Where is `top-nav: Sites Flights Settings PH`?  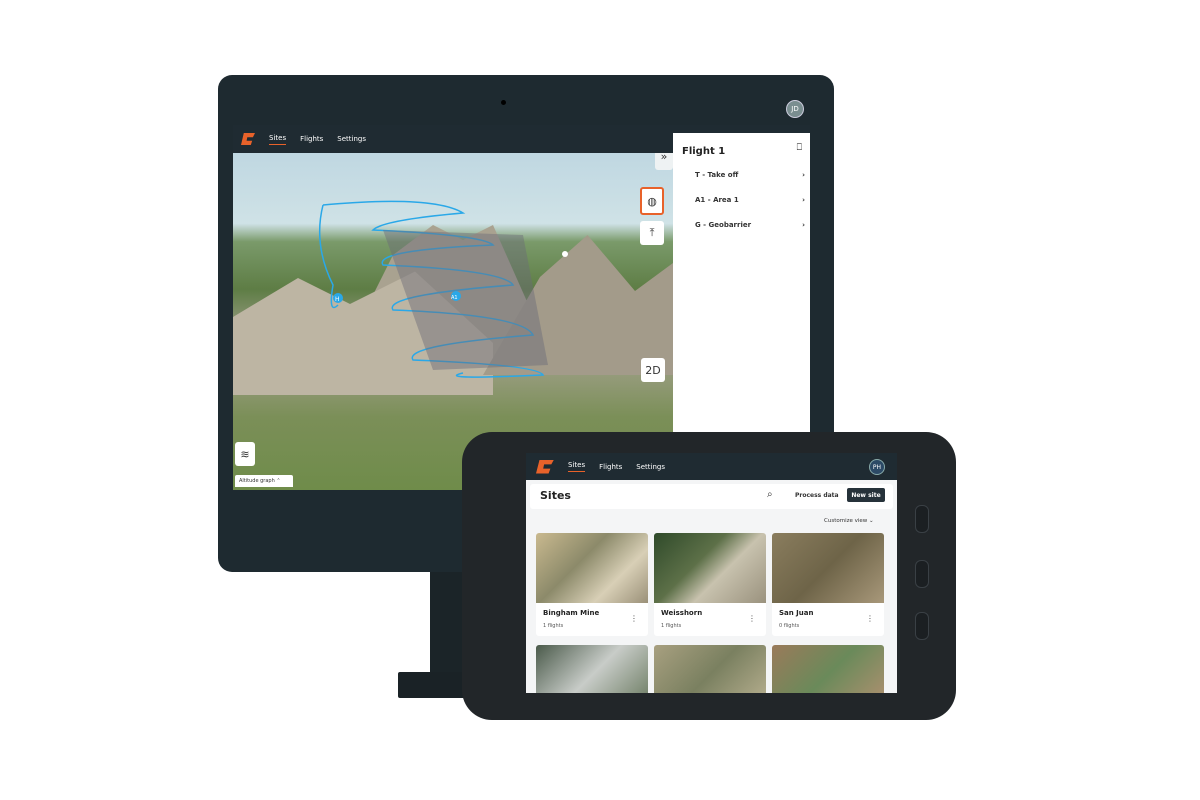
top-nav: Sites Flights Settings PH is located at coordinates (711, 466).